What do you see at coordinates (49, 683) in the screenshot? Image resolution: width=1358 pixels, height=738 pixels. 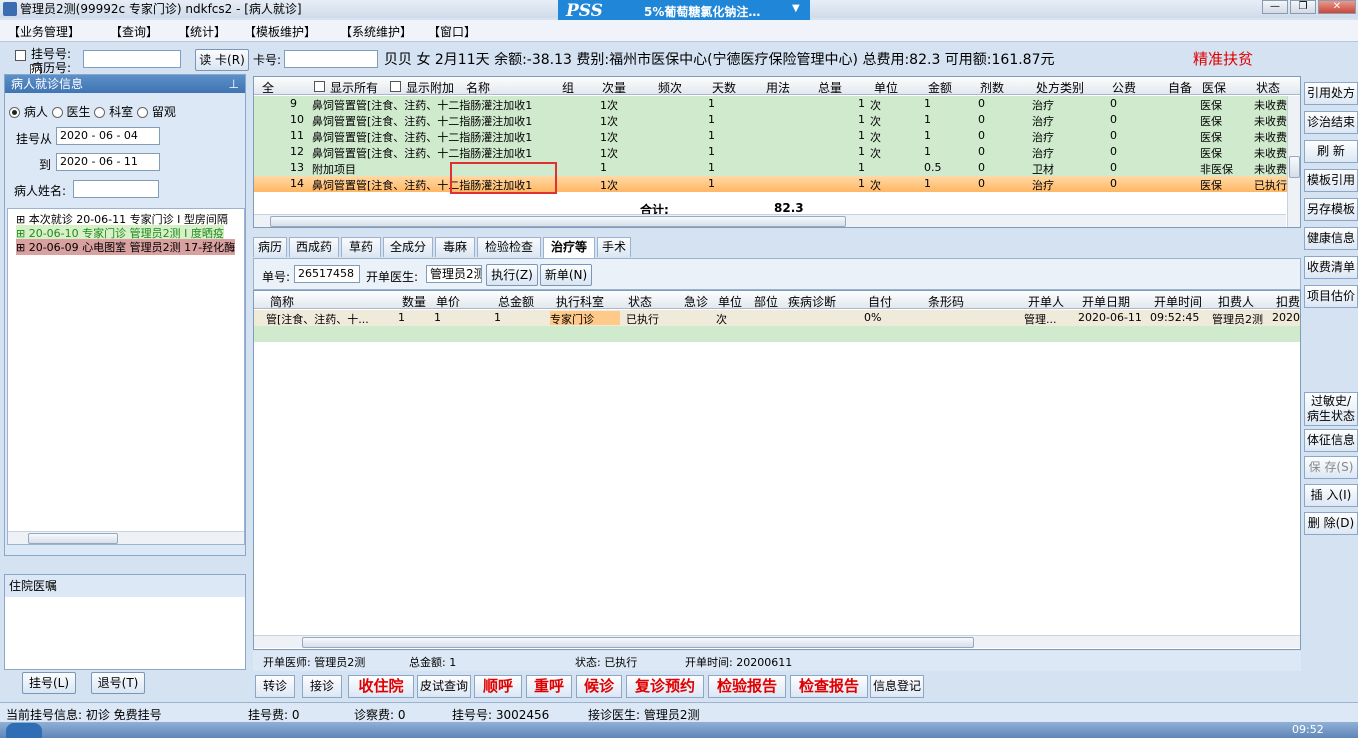 I see `register-button: 挂号(L)` at bounding box center [49, 683].